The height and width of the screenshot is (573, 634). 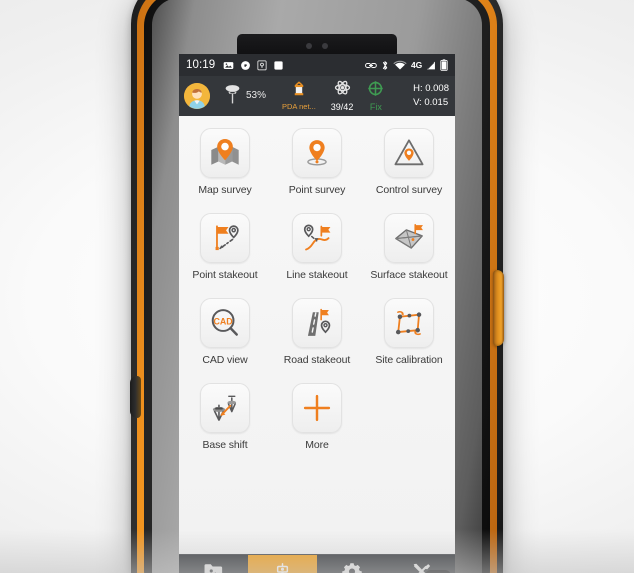 What do you see at coordinates (498, 308) in the screenshot?
I see `side-button-right` at bounding box center [498, 308].